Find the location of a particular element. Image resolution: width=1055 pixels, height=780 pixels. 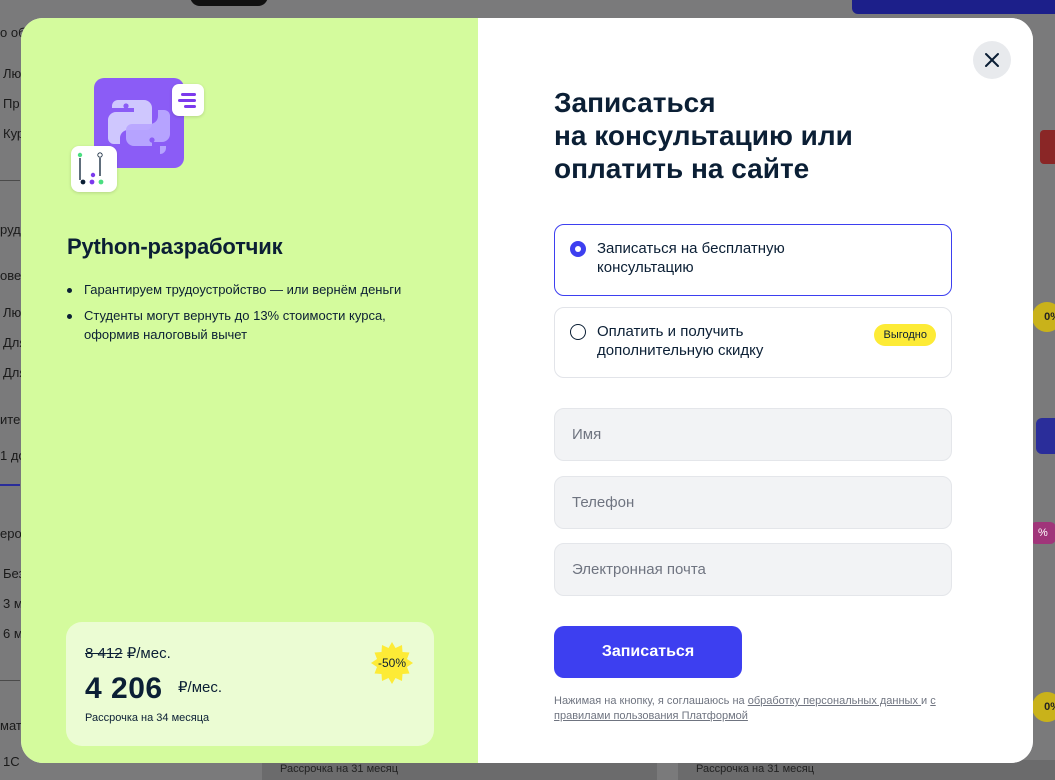

old-price: 8 412 ₽/мес. is located at coordinates (128, 653).